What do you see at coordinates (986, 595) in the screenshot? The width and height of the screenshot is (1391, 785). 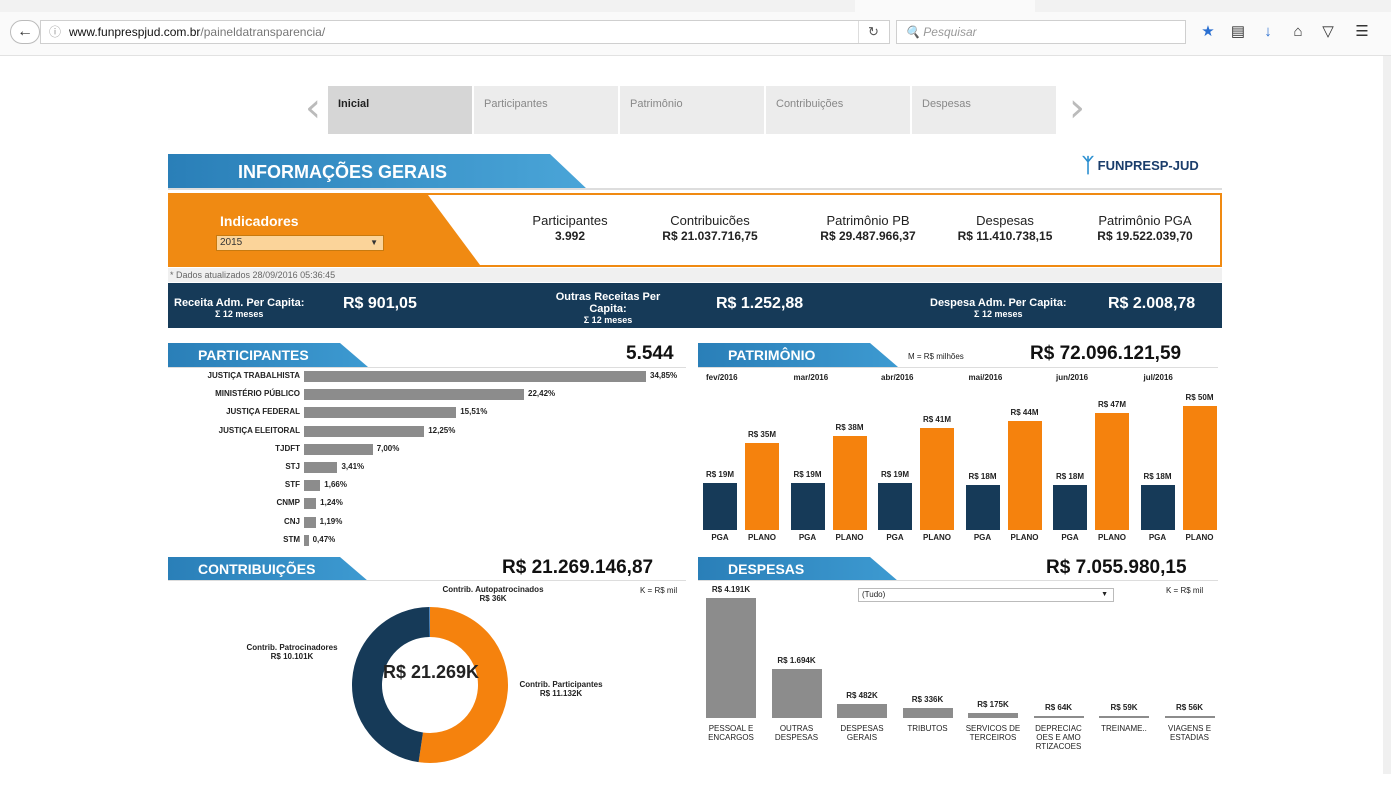 I see `despesas-filter-select: (Tudo)▼` at bounding box center [986, 595].